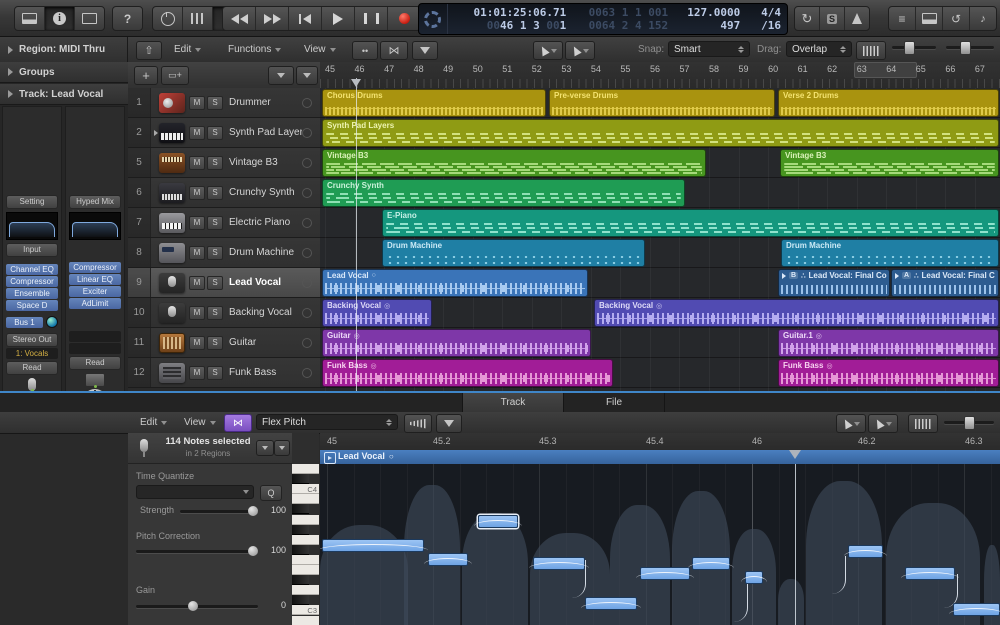 This screenshot has width=1000, height=625. I want to click on track-row-lead-vocal: 9 M S Lead Vocal, so click(224, 283).